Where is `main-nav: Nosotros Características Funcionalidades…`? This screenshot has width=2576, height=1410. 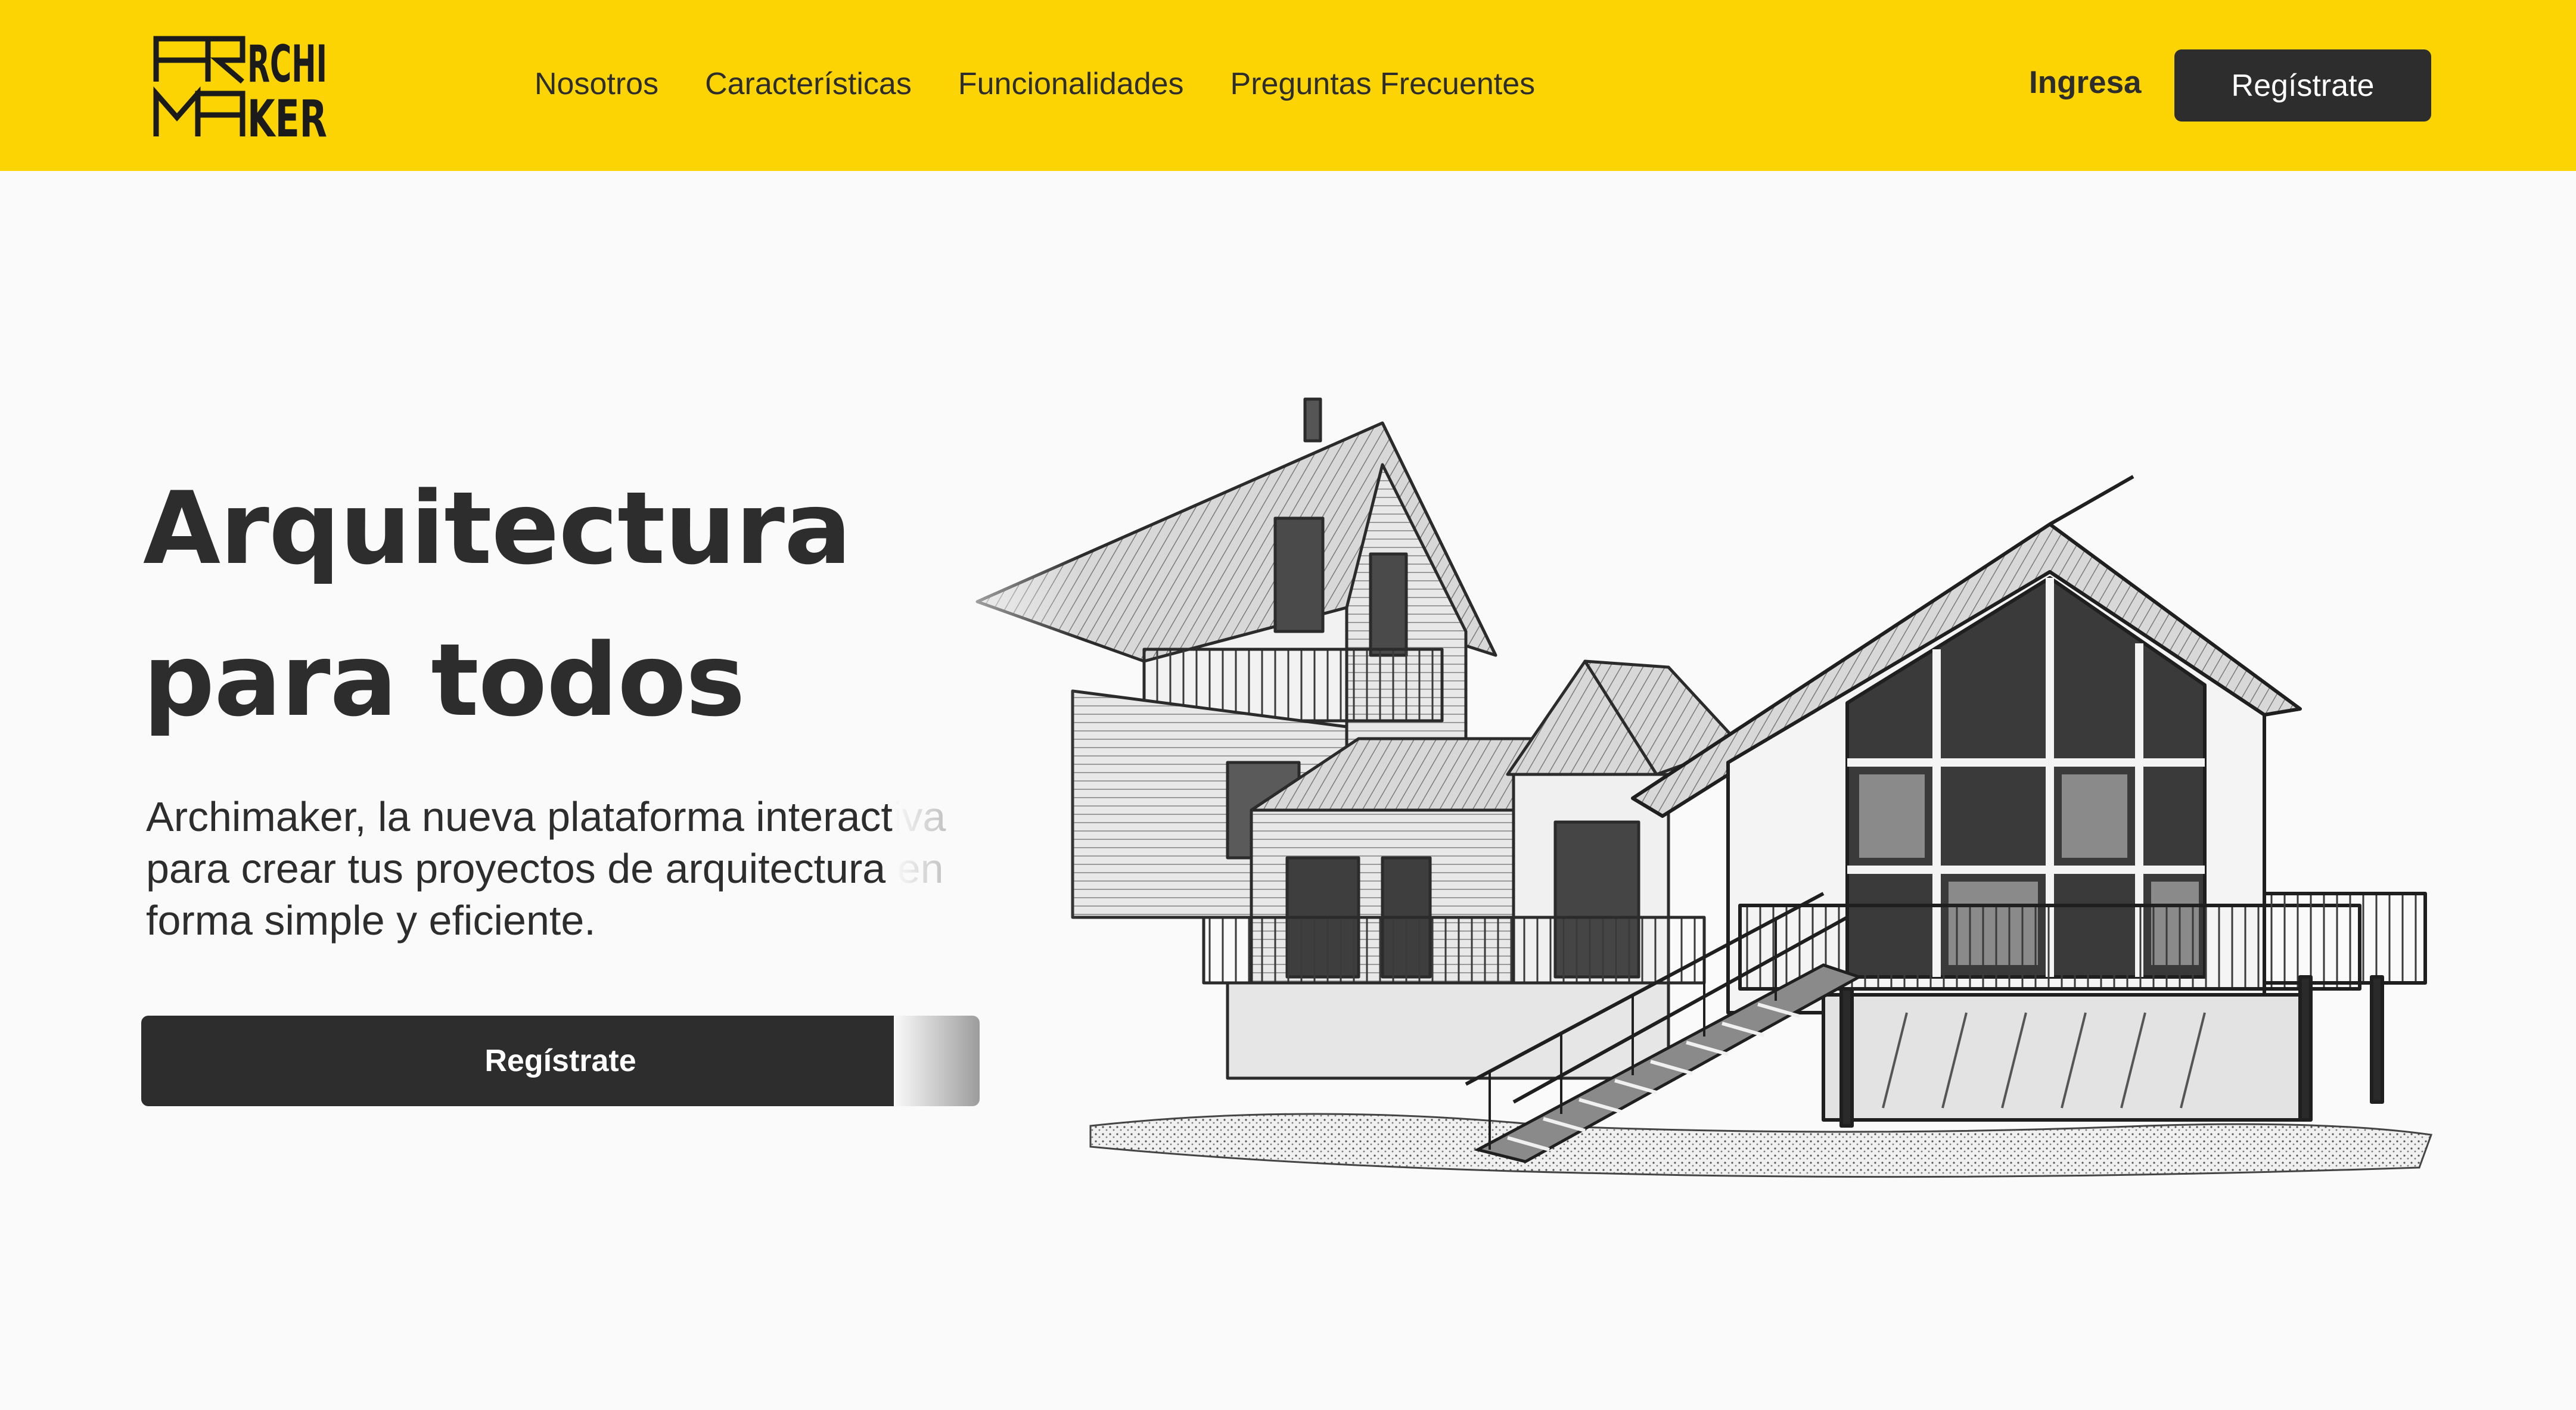 main-nav: Nosotros Características Funcionalidades… is located at coordinates (1035, 84).